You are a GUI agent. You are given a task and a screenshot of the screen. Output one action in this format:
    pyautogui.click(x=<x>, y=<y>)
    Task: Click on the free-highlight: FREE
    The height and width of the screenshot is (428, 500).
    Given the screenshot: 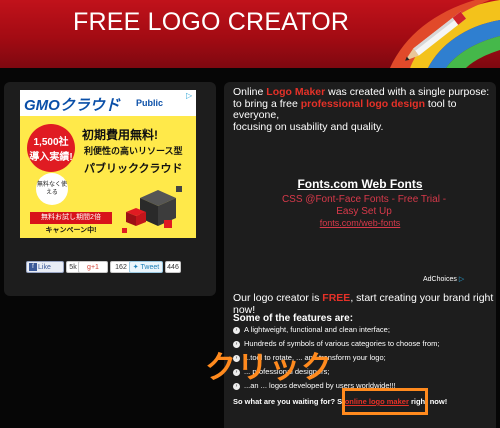 What is the action you would take?
    pyautogui.click(x=336, y=298)
    